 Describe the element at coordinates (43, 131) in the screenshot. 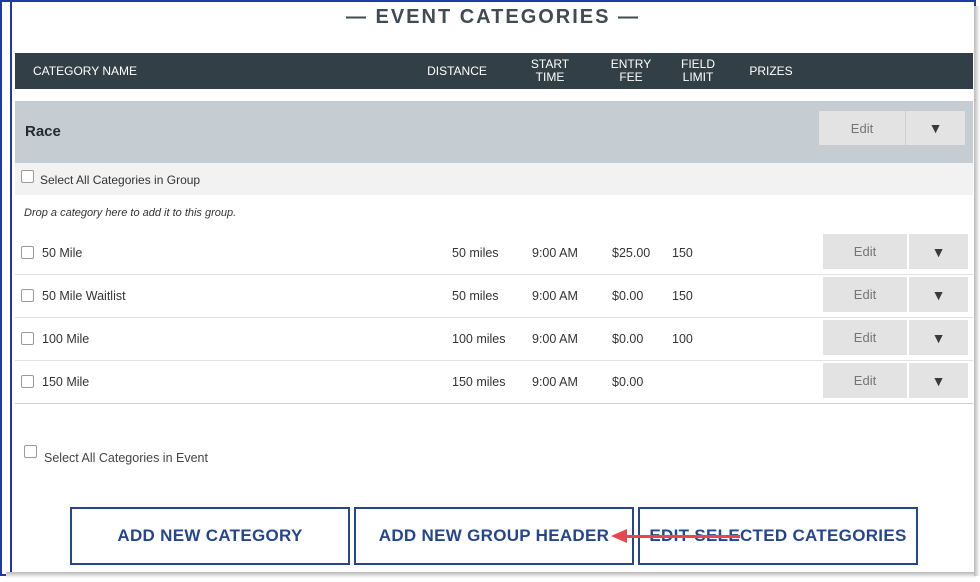

I see `group-name: Race` at that location.